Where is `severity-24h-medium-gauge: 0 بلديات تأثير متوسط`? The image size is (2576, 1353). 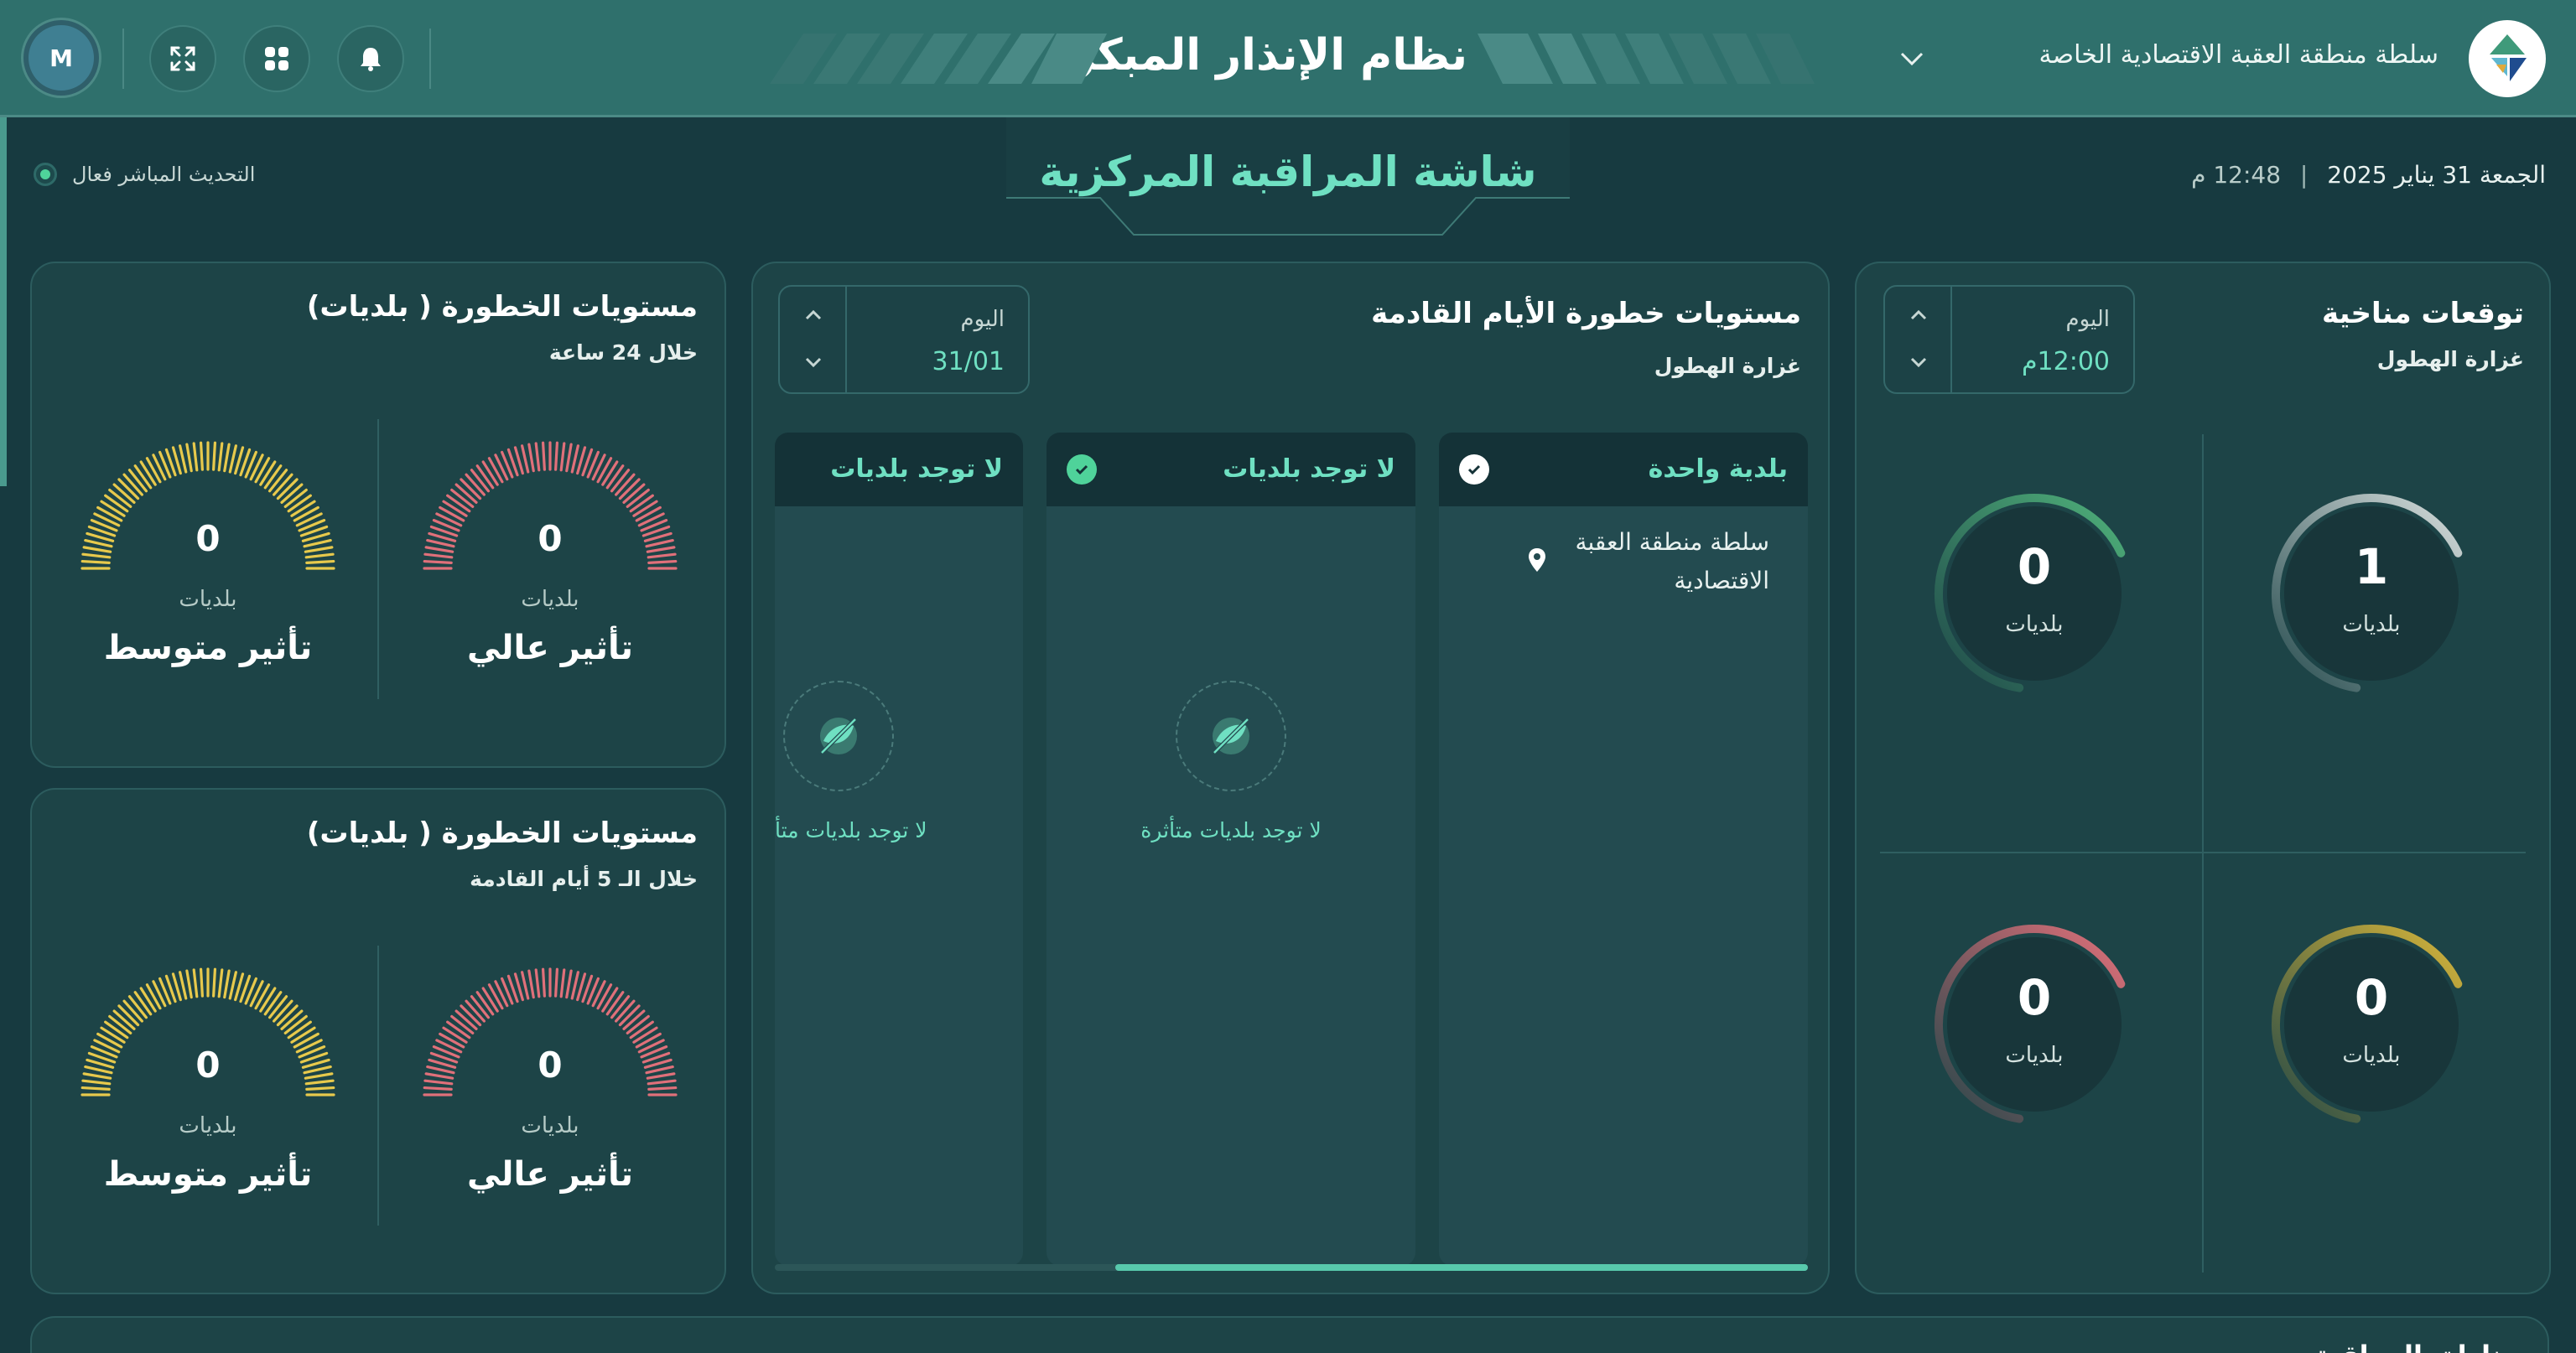
severity-24h-medium-gauge: 0 بلديات تأثير متوسط is located at coordinates (208, 550).